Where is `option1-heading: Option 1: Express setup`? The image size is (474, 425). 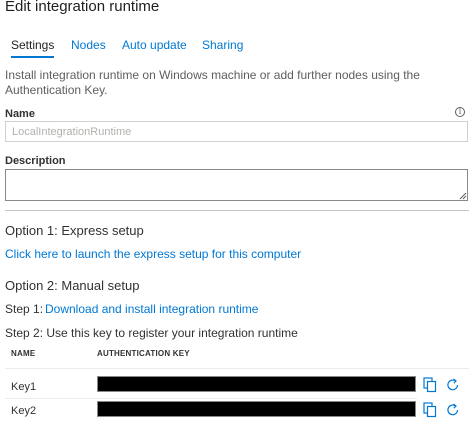
option1-heading: Option 1: Express setup is located at coordinates (74, 230).